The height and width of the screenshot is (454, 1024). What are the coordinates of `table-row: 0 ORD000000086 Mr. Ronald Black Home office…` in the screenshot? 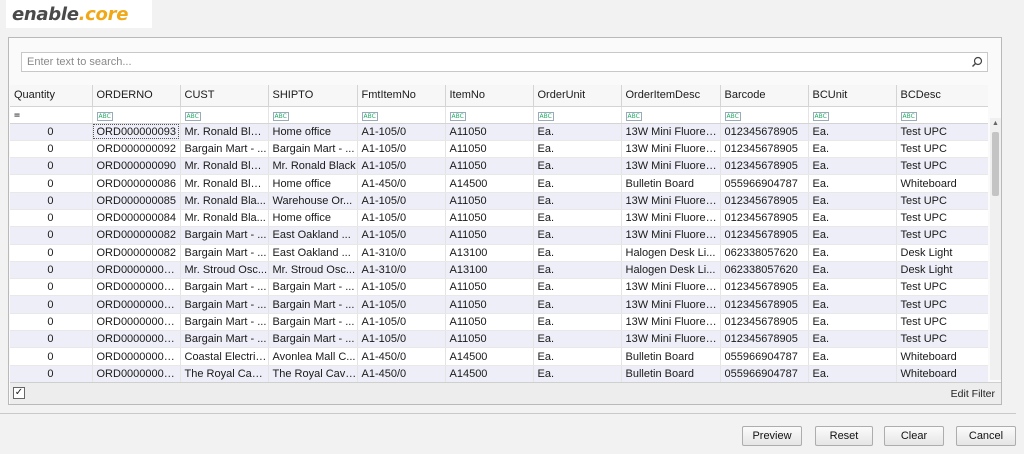 It's located at (499, 183).